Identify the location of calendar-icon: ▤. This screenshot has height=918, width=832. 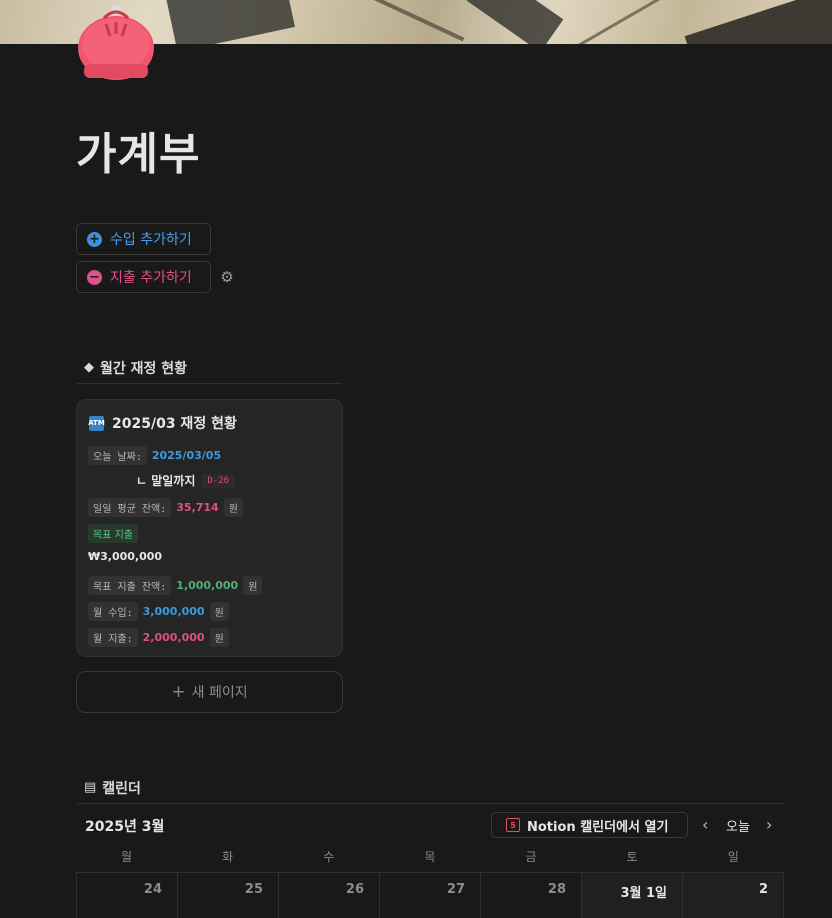
(90, 787).